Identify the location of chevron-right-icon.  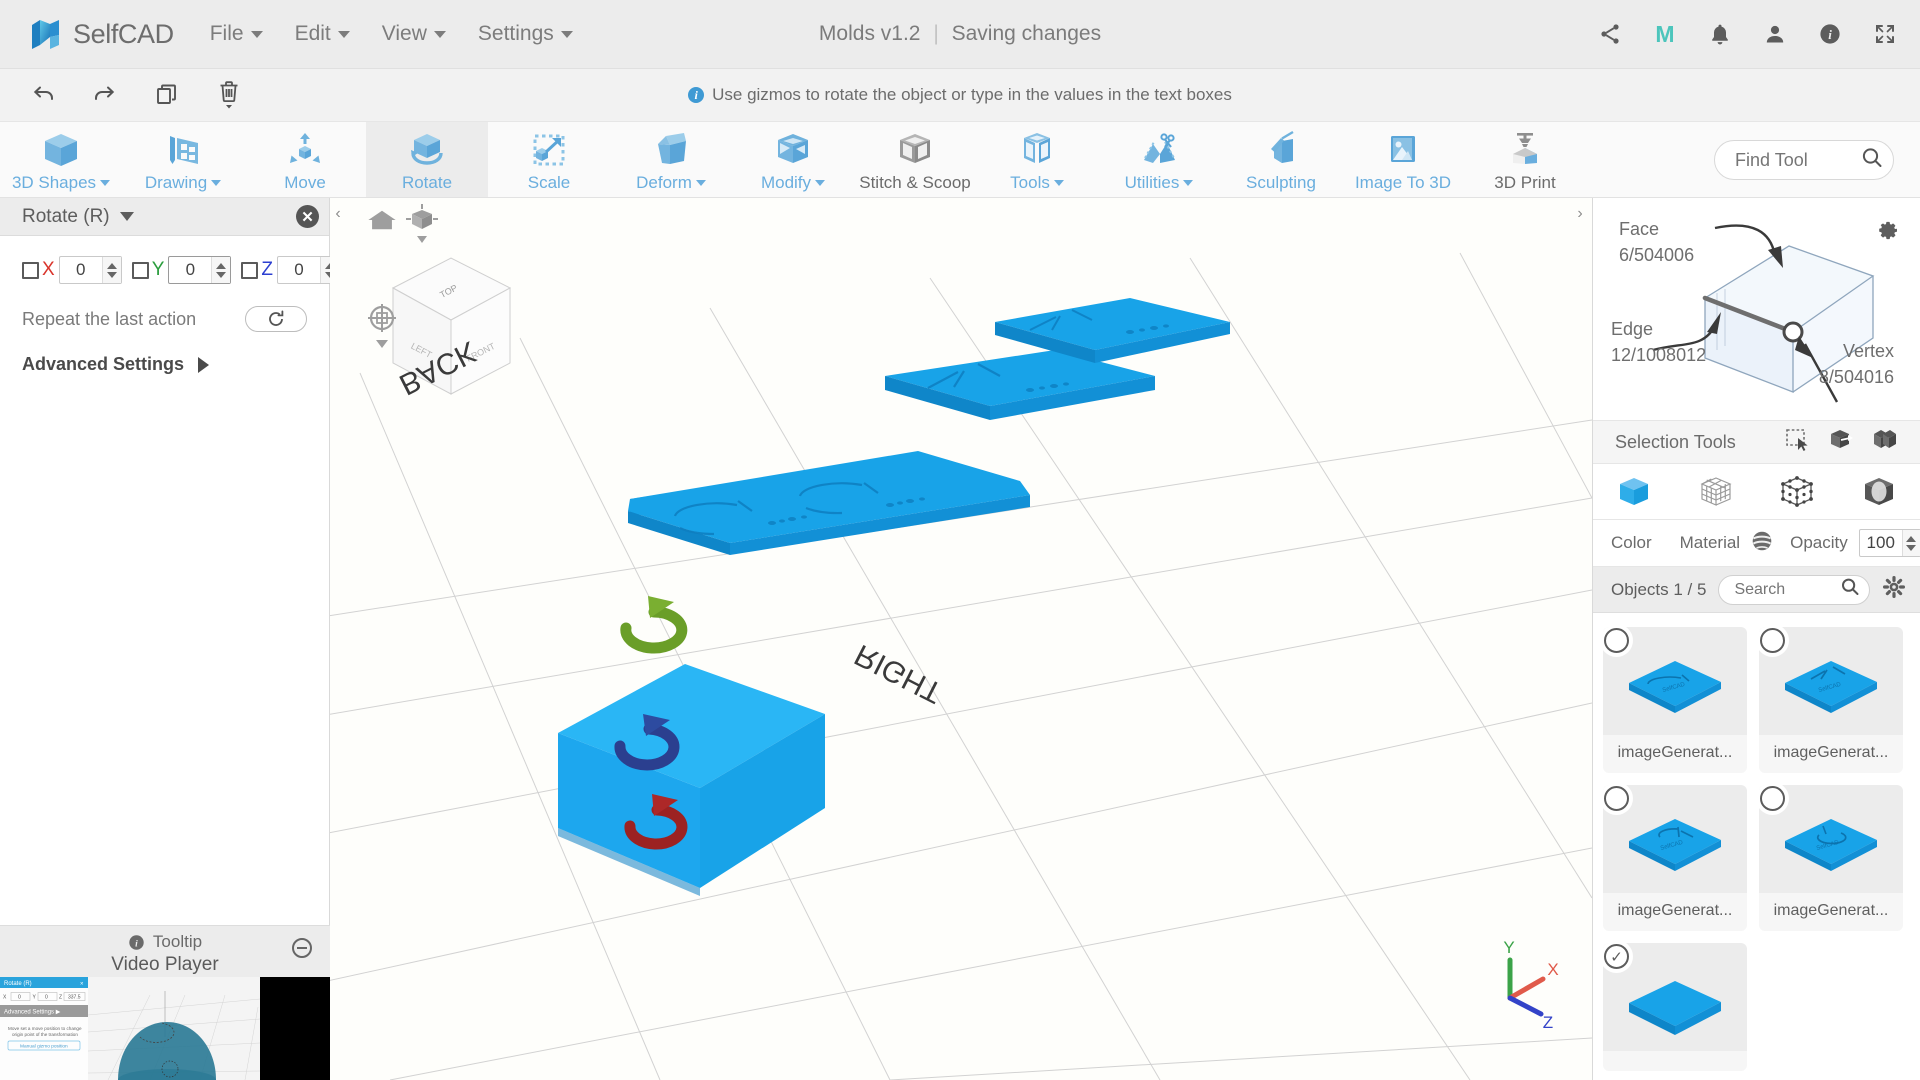
(204, 364).